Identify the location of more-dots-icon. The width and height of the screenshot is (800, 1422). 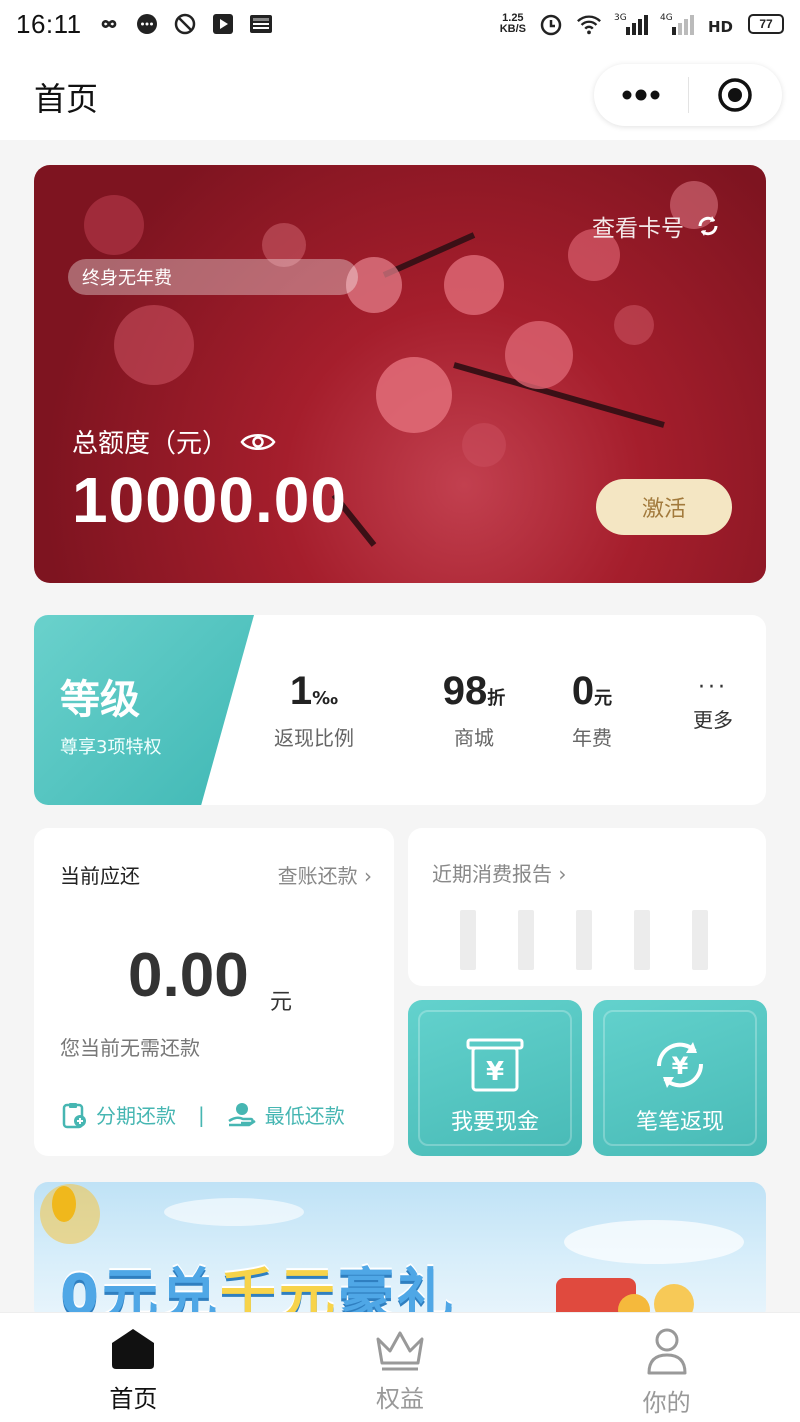
(641, 95).